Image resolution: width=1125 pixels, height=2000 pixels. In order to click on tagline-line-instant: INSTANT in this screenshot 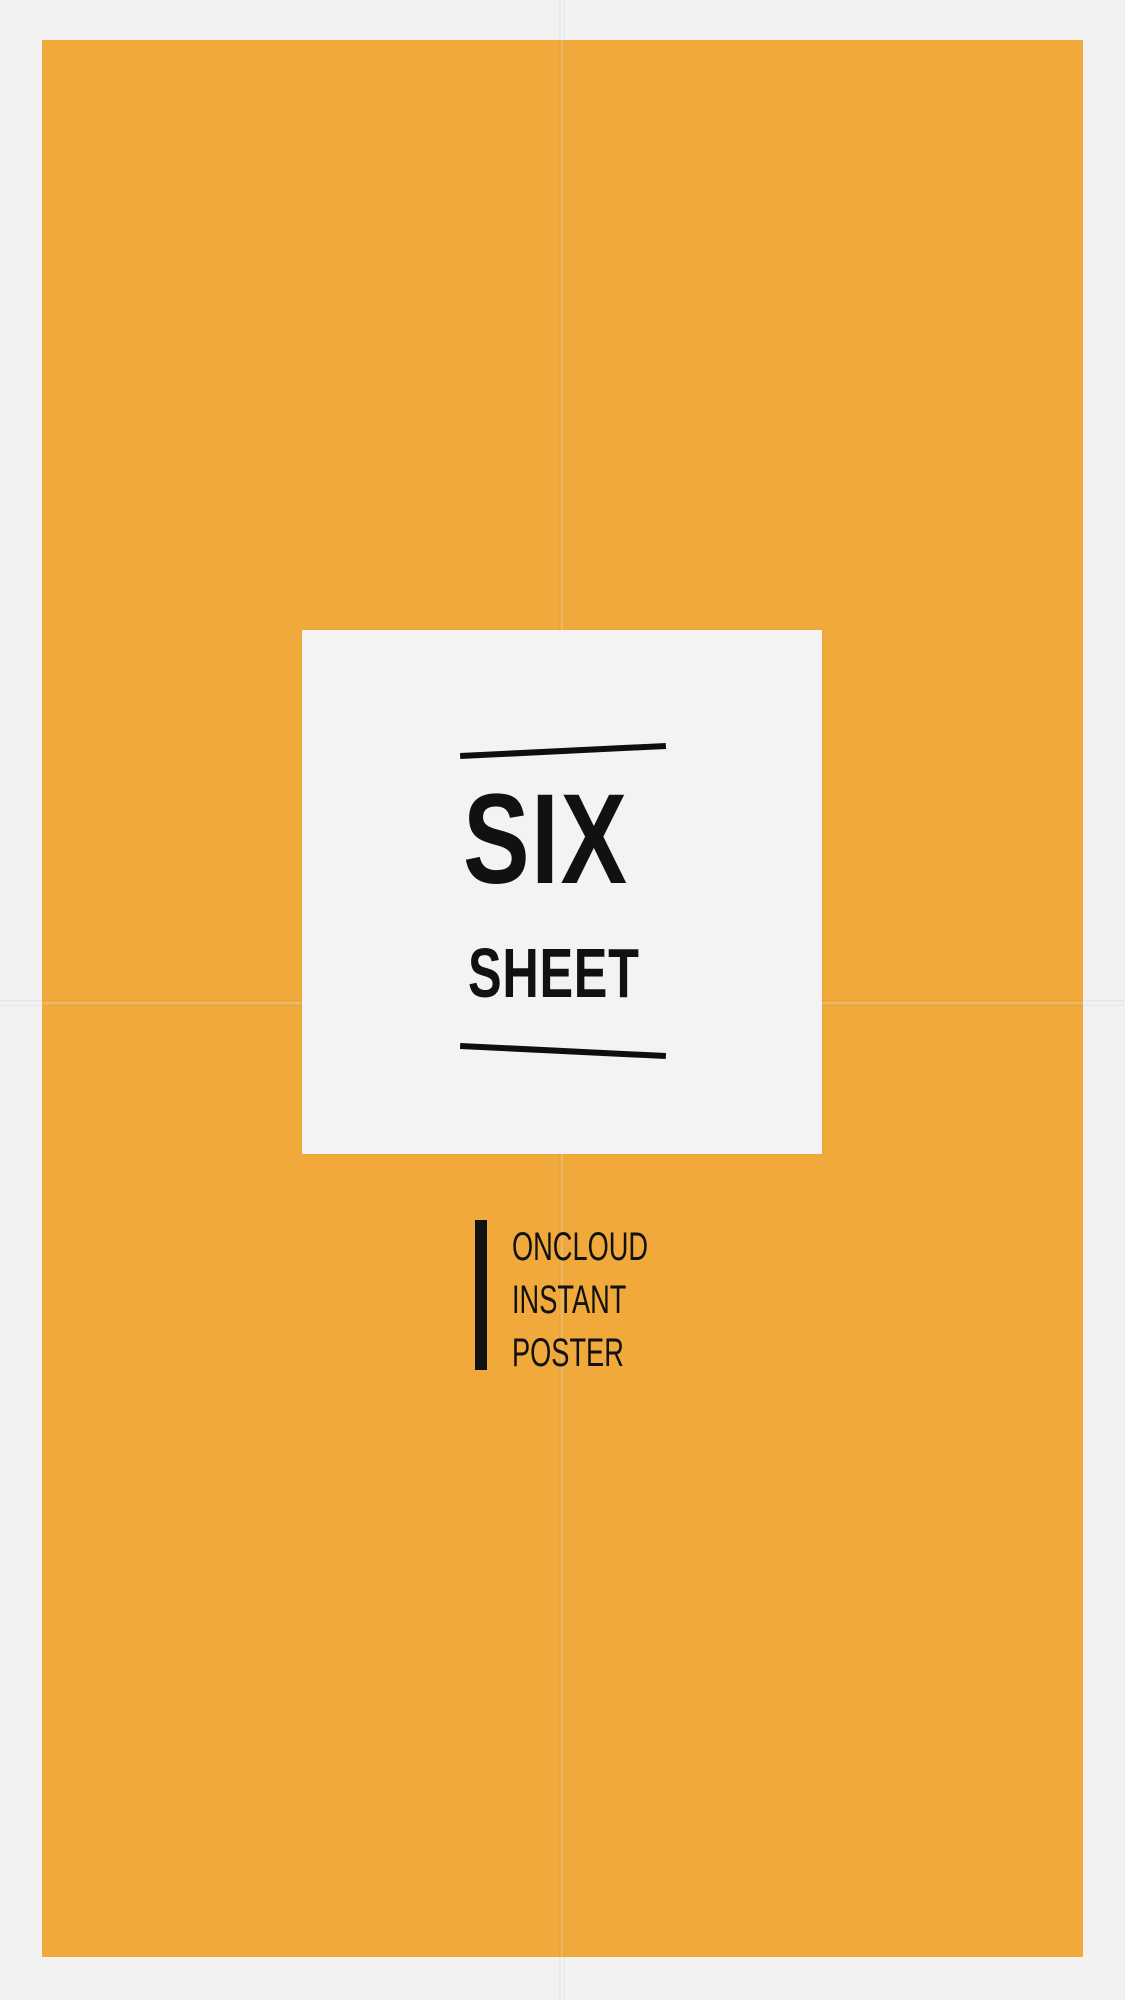, I will do `click(569, 1300)`.